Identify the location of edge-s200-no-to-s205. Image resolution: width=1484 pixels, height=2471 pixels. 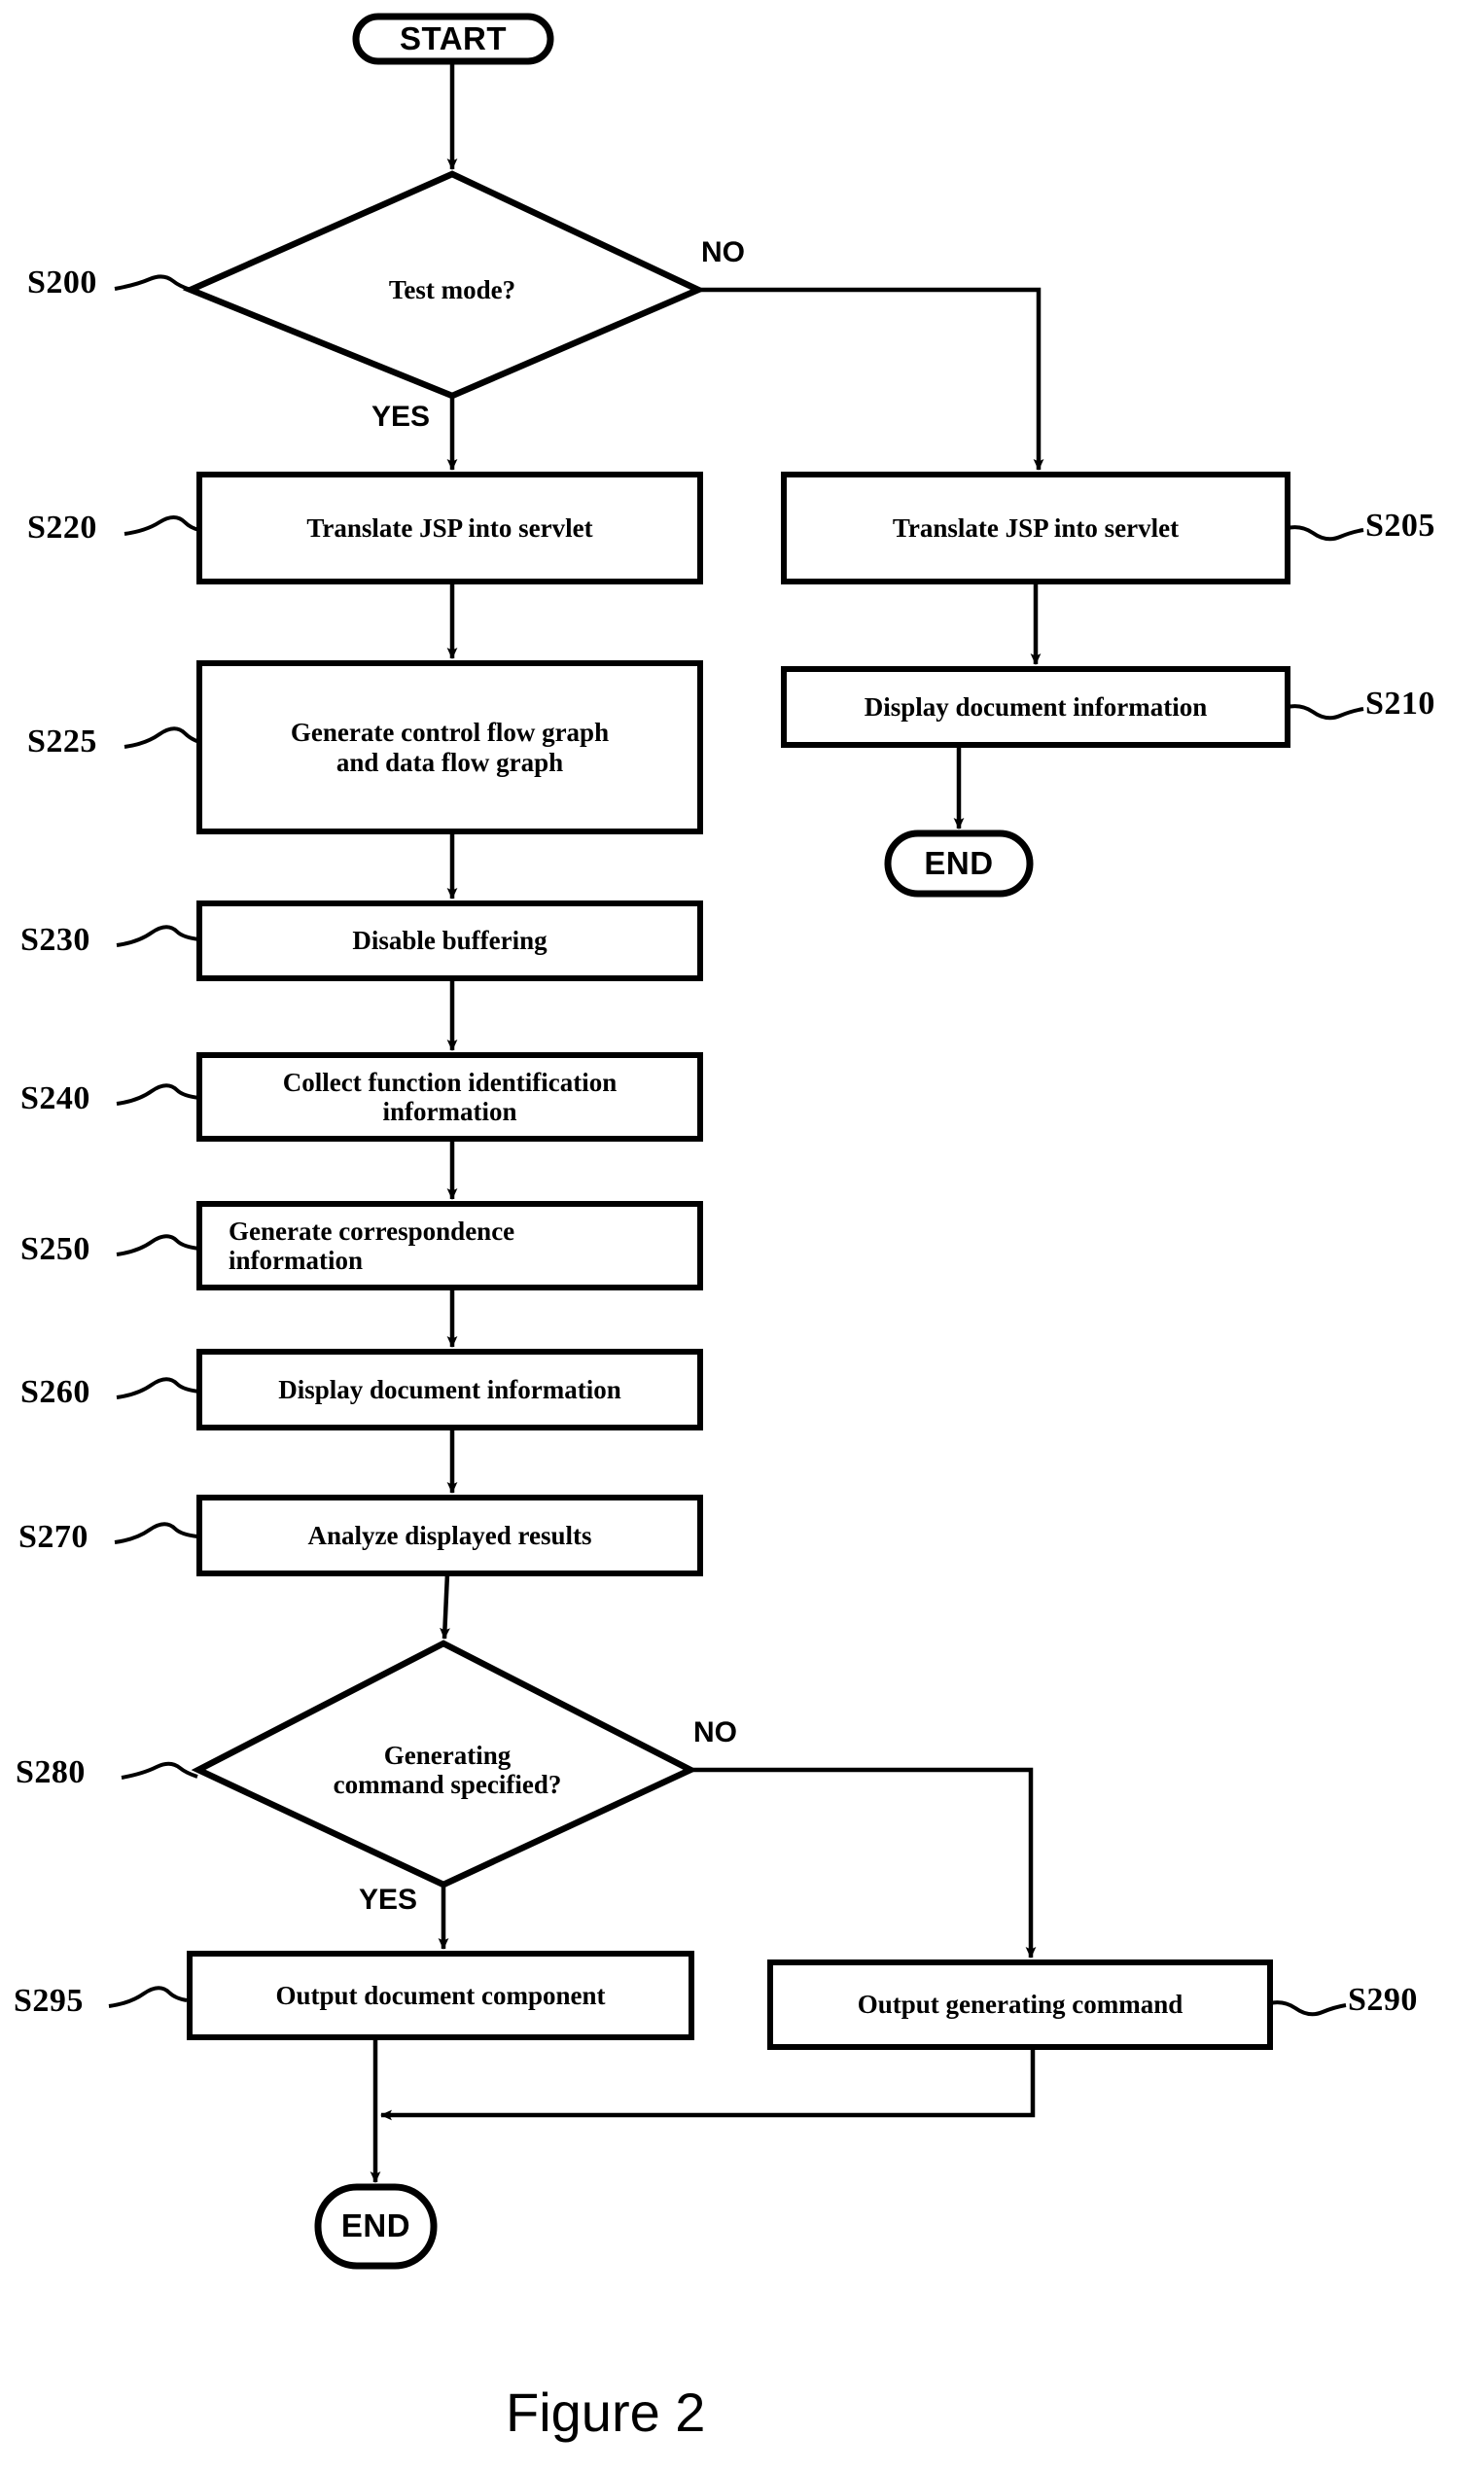
(871, 379).